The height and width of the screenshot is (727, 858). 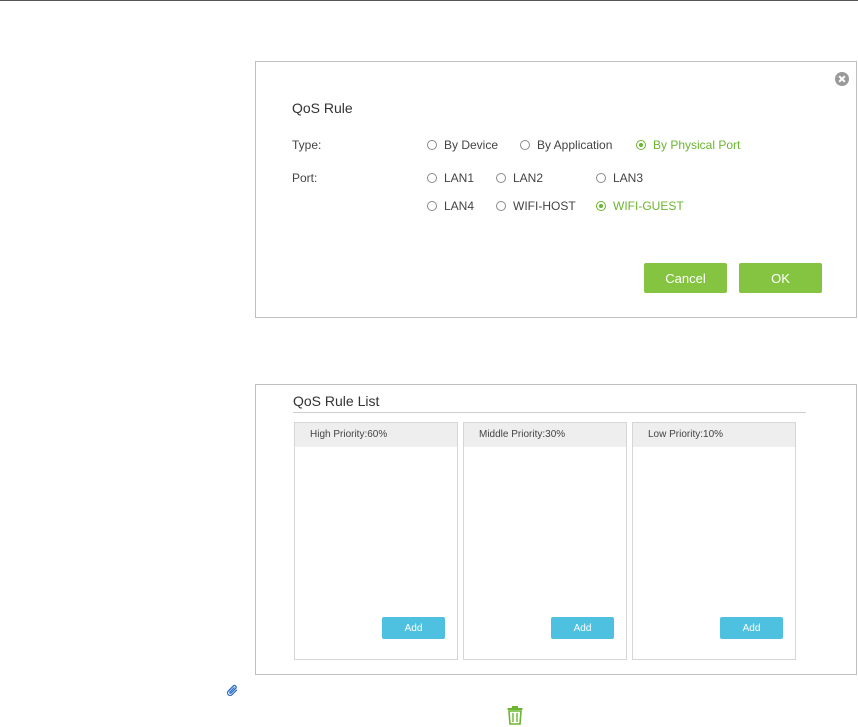 I want to click on type-radio-by-device: By Device, so click(x=462, y=145).